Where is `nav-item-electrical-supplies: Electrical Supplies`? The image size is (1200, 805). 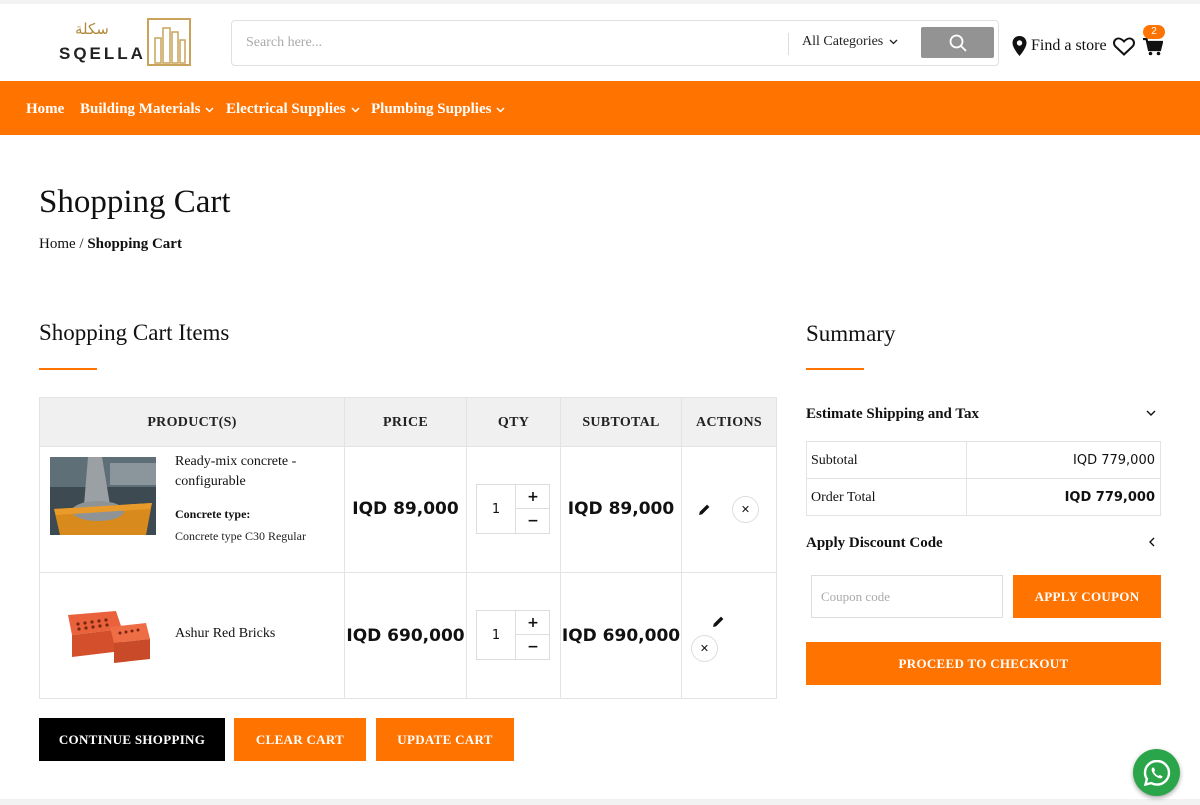 nav-item-electrical-supplies: Electrical Supplies is located at coordinates (293, 109).